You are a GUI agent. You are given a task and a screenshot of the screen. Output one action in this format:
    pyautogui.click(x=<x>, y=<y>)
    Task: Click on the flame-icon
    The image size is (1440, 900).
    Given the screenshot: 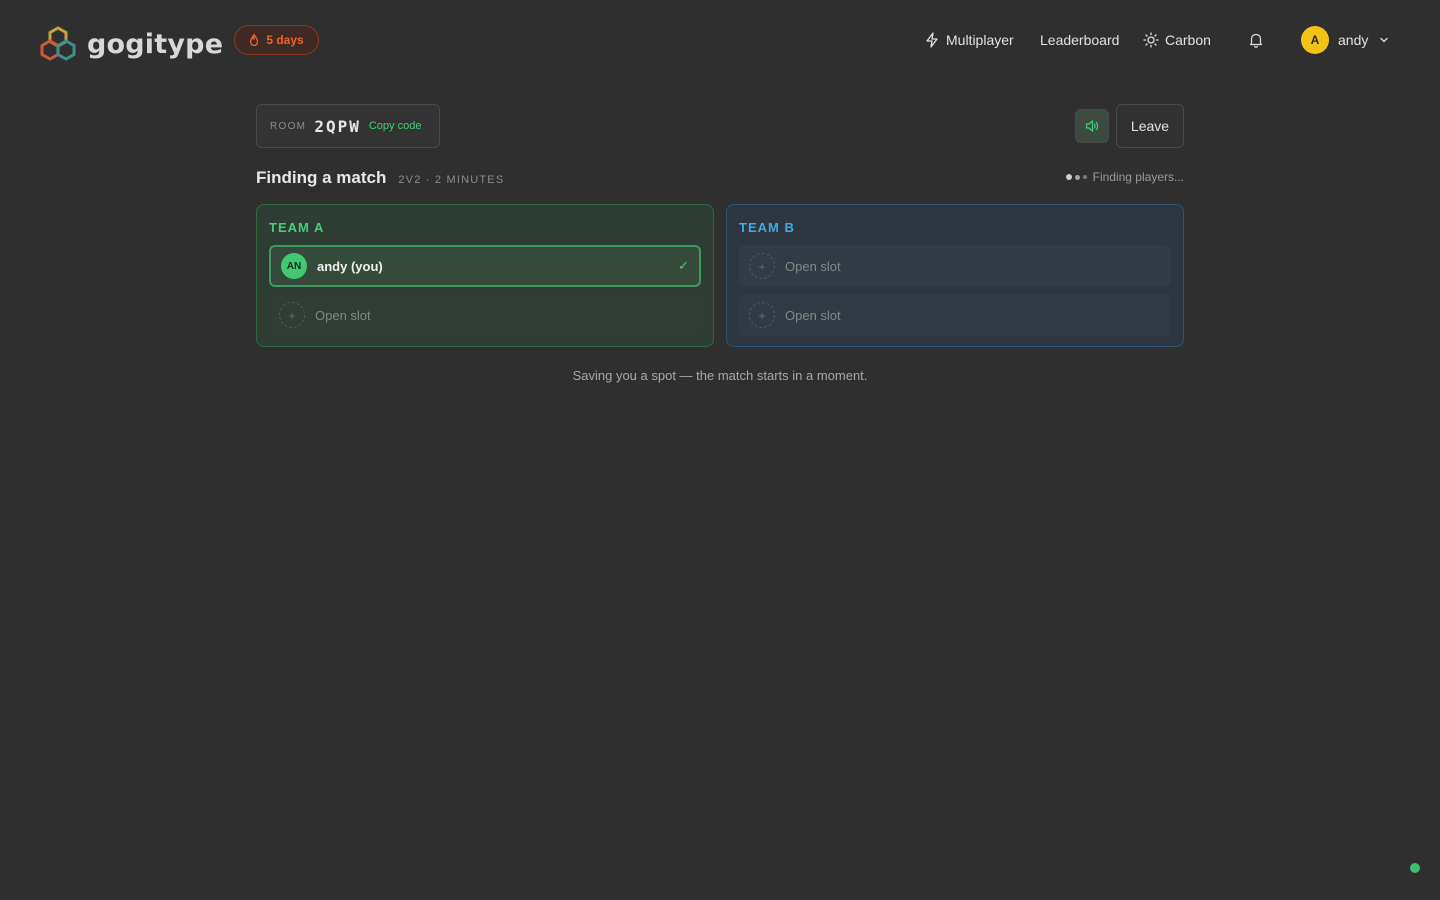 What is the action you would take?
    pyautogui.click(x=254, y=40)
    